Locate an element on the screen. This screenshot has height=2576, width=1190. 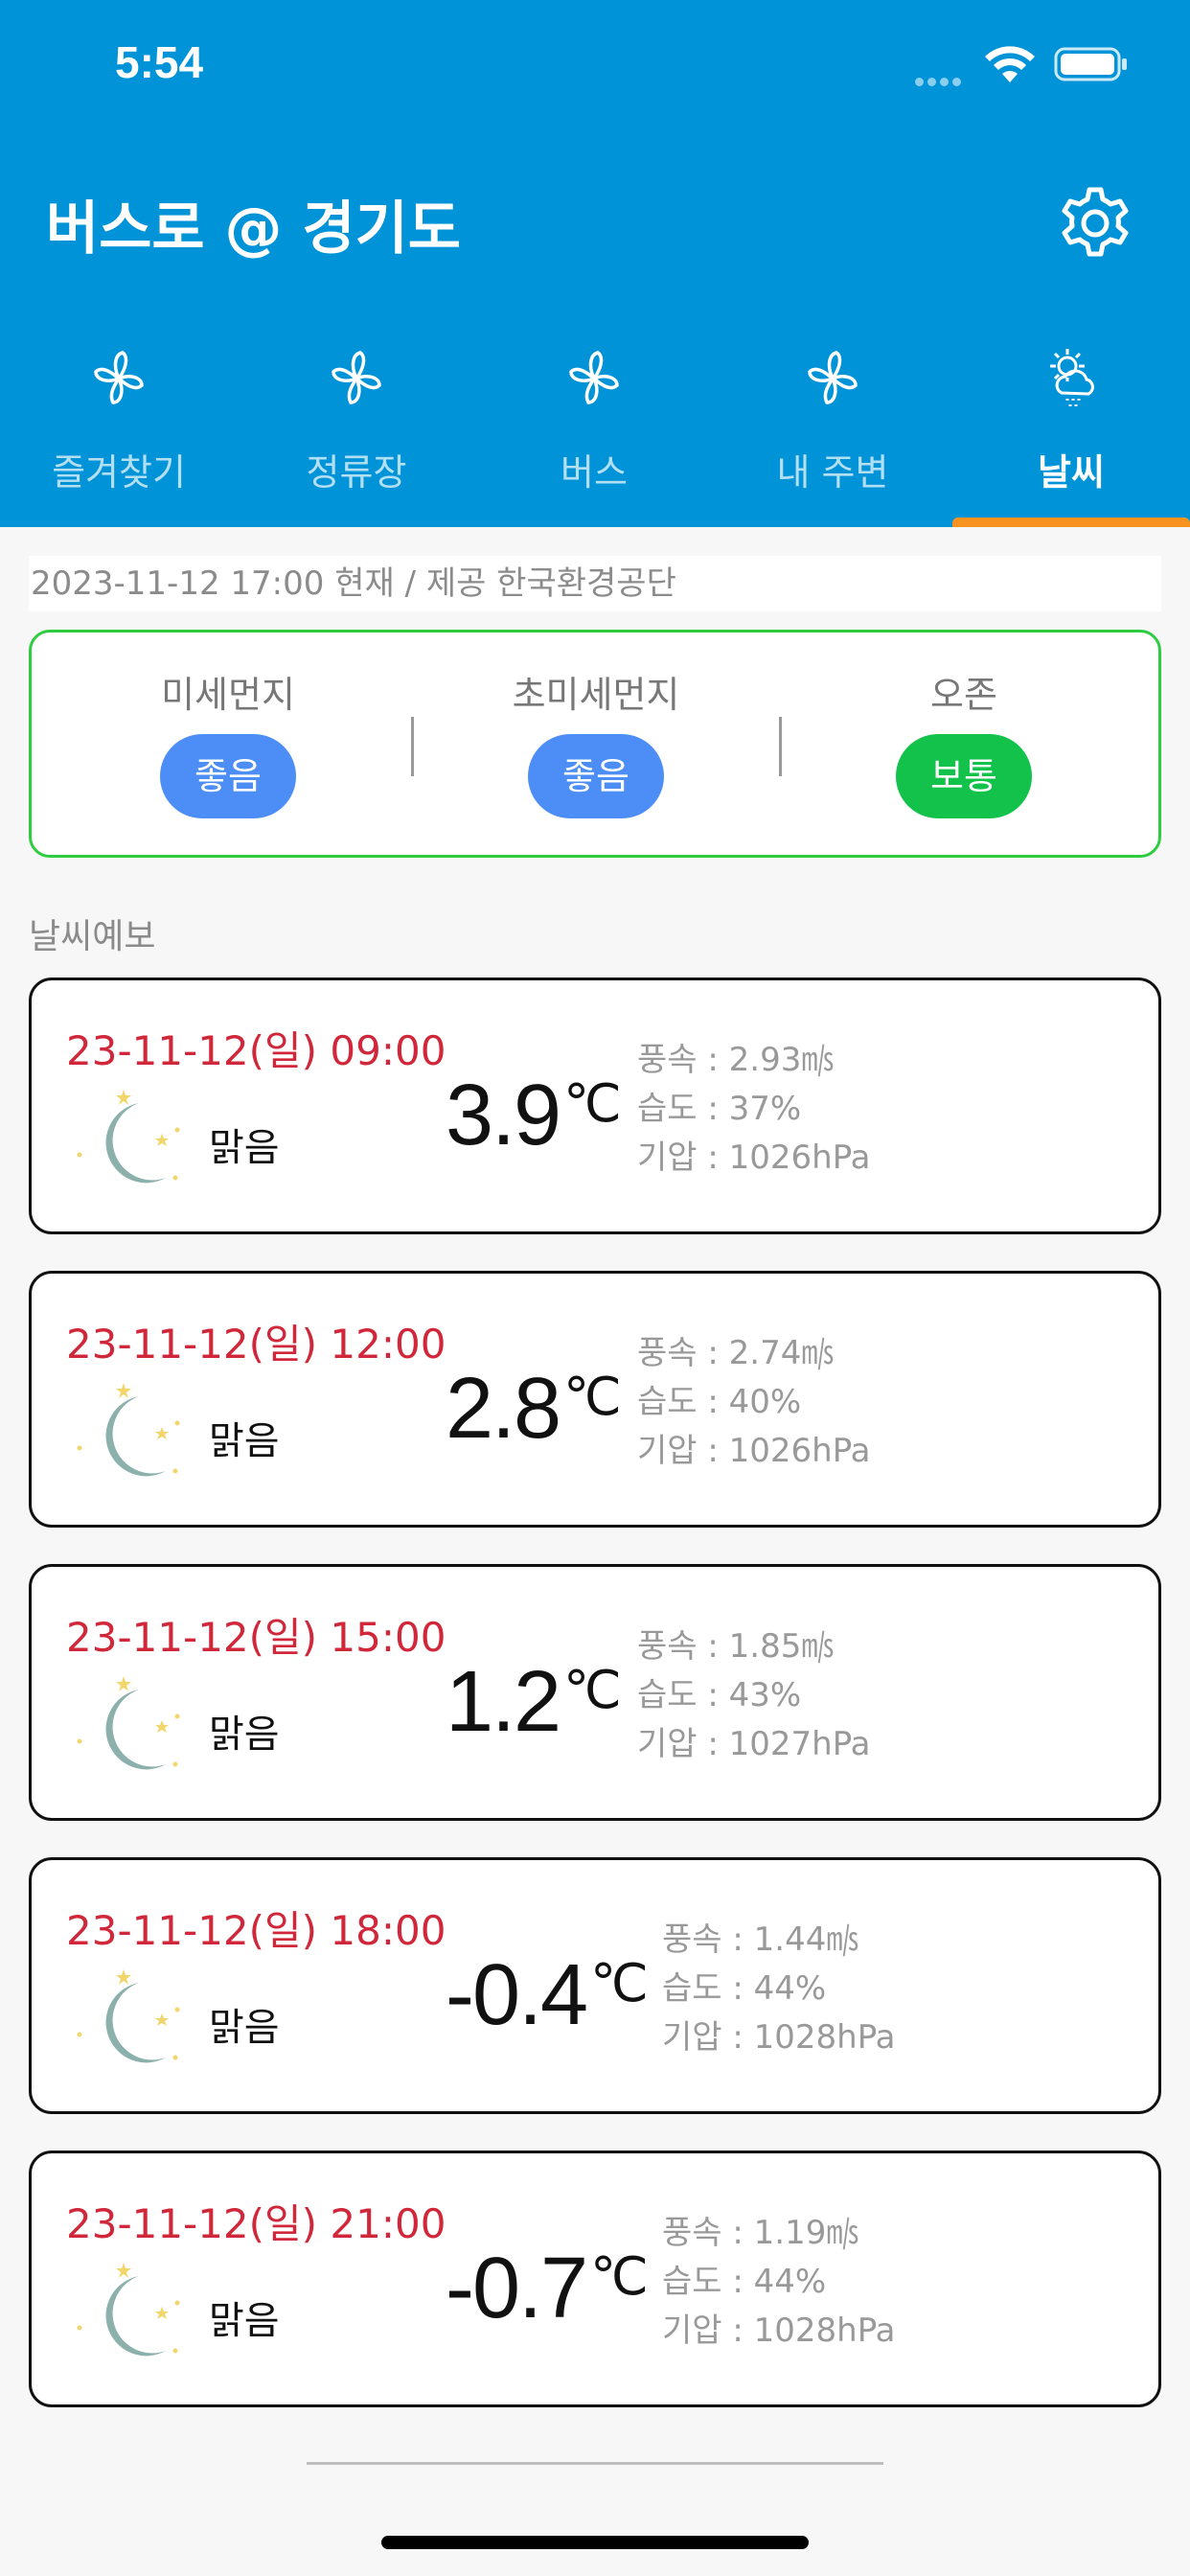
air-item-pm10: 미세먼지 좋음 is located at coordinates (228, 744).